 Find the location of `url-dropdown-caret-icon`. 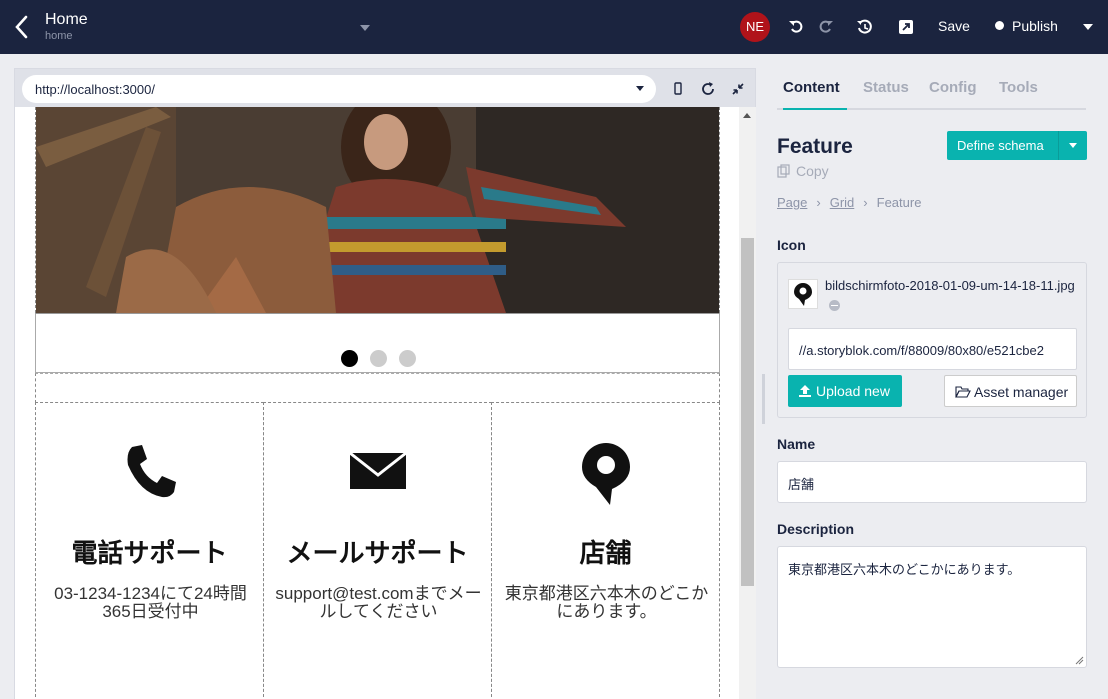

url-dropdown-caret-icon is located at coordinates (640, 88).